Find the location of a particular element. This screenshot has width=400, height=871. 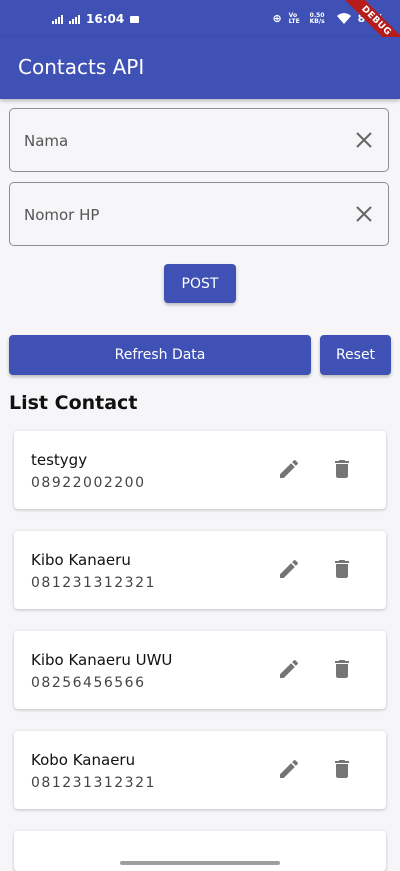

phone-input is located at coordinates (184, 215).